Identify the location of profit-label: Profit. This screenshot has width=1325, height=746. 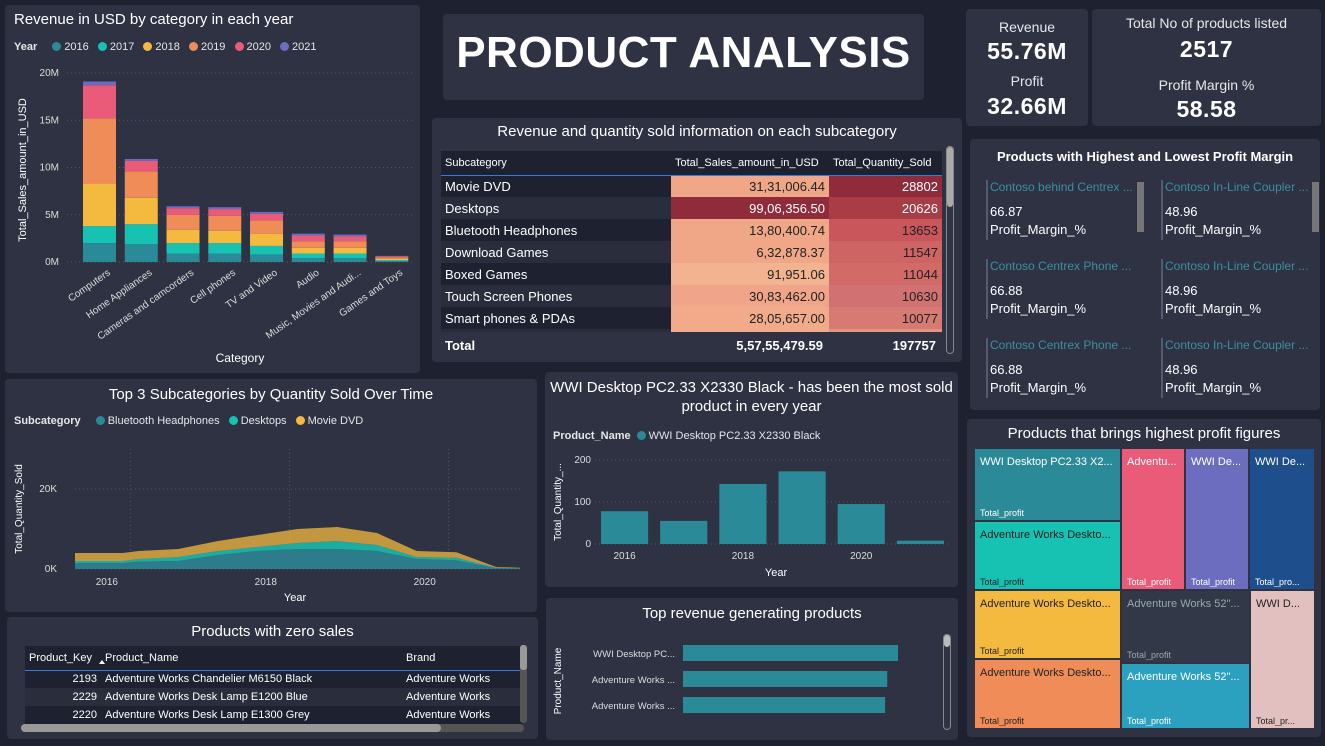
(1027, 81).